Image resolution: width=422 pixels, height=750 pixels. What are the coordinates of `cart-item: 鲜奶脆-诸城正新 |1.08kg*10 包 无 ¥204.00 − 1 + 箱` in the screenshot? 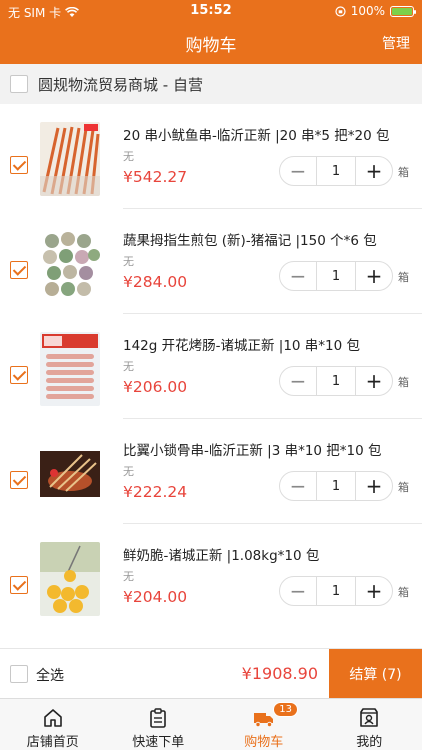 It's located at (211, 576).